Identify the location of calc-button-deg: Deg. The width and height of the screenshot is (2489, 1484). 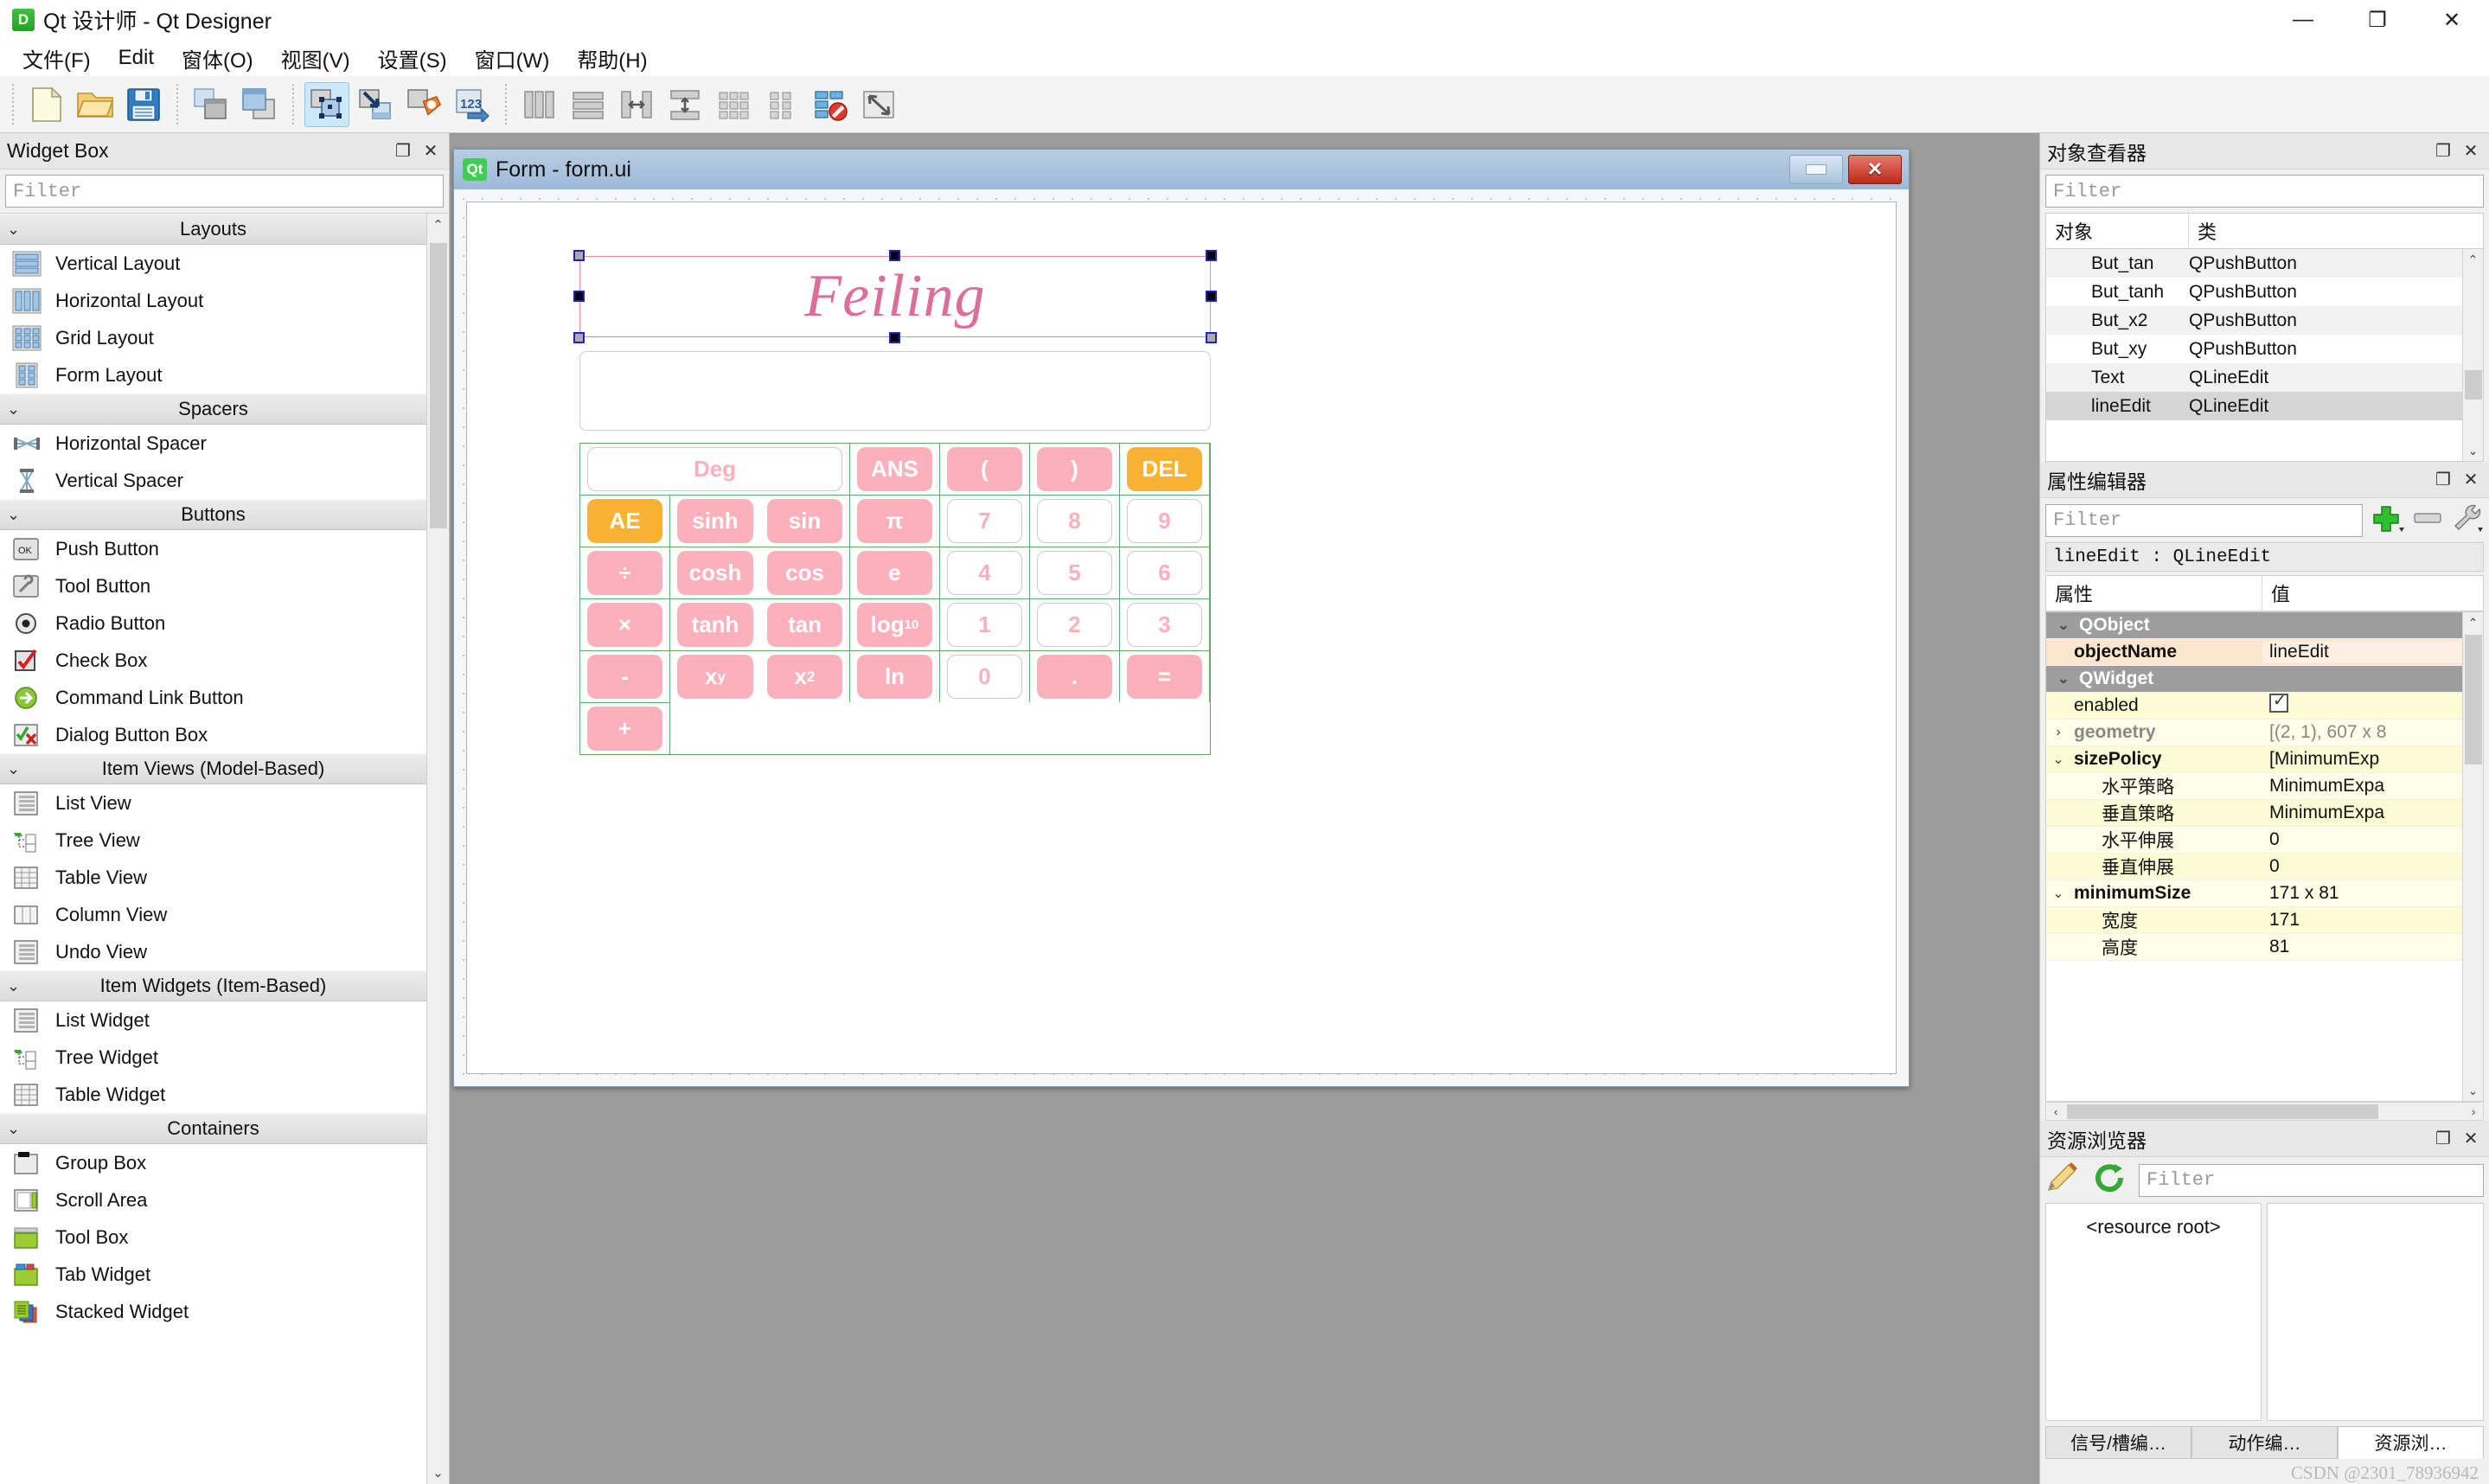
(714, 469).